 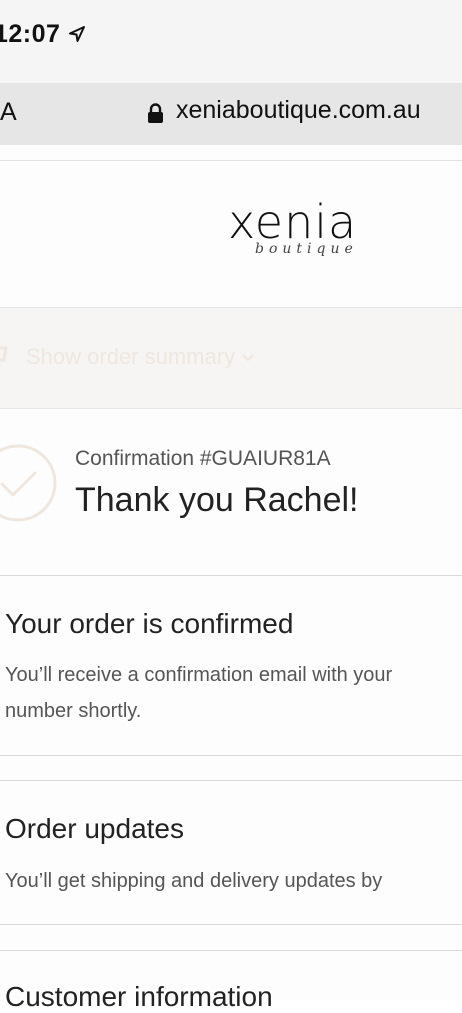 What do you see at coordinates (94, 829) in the screenshot?
I see `order-updates-title: Order updates` at bounding box center [94, 829].